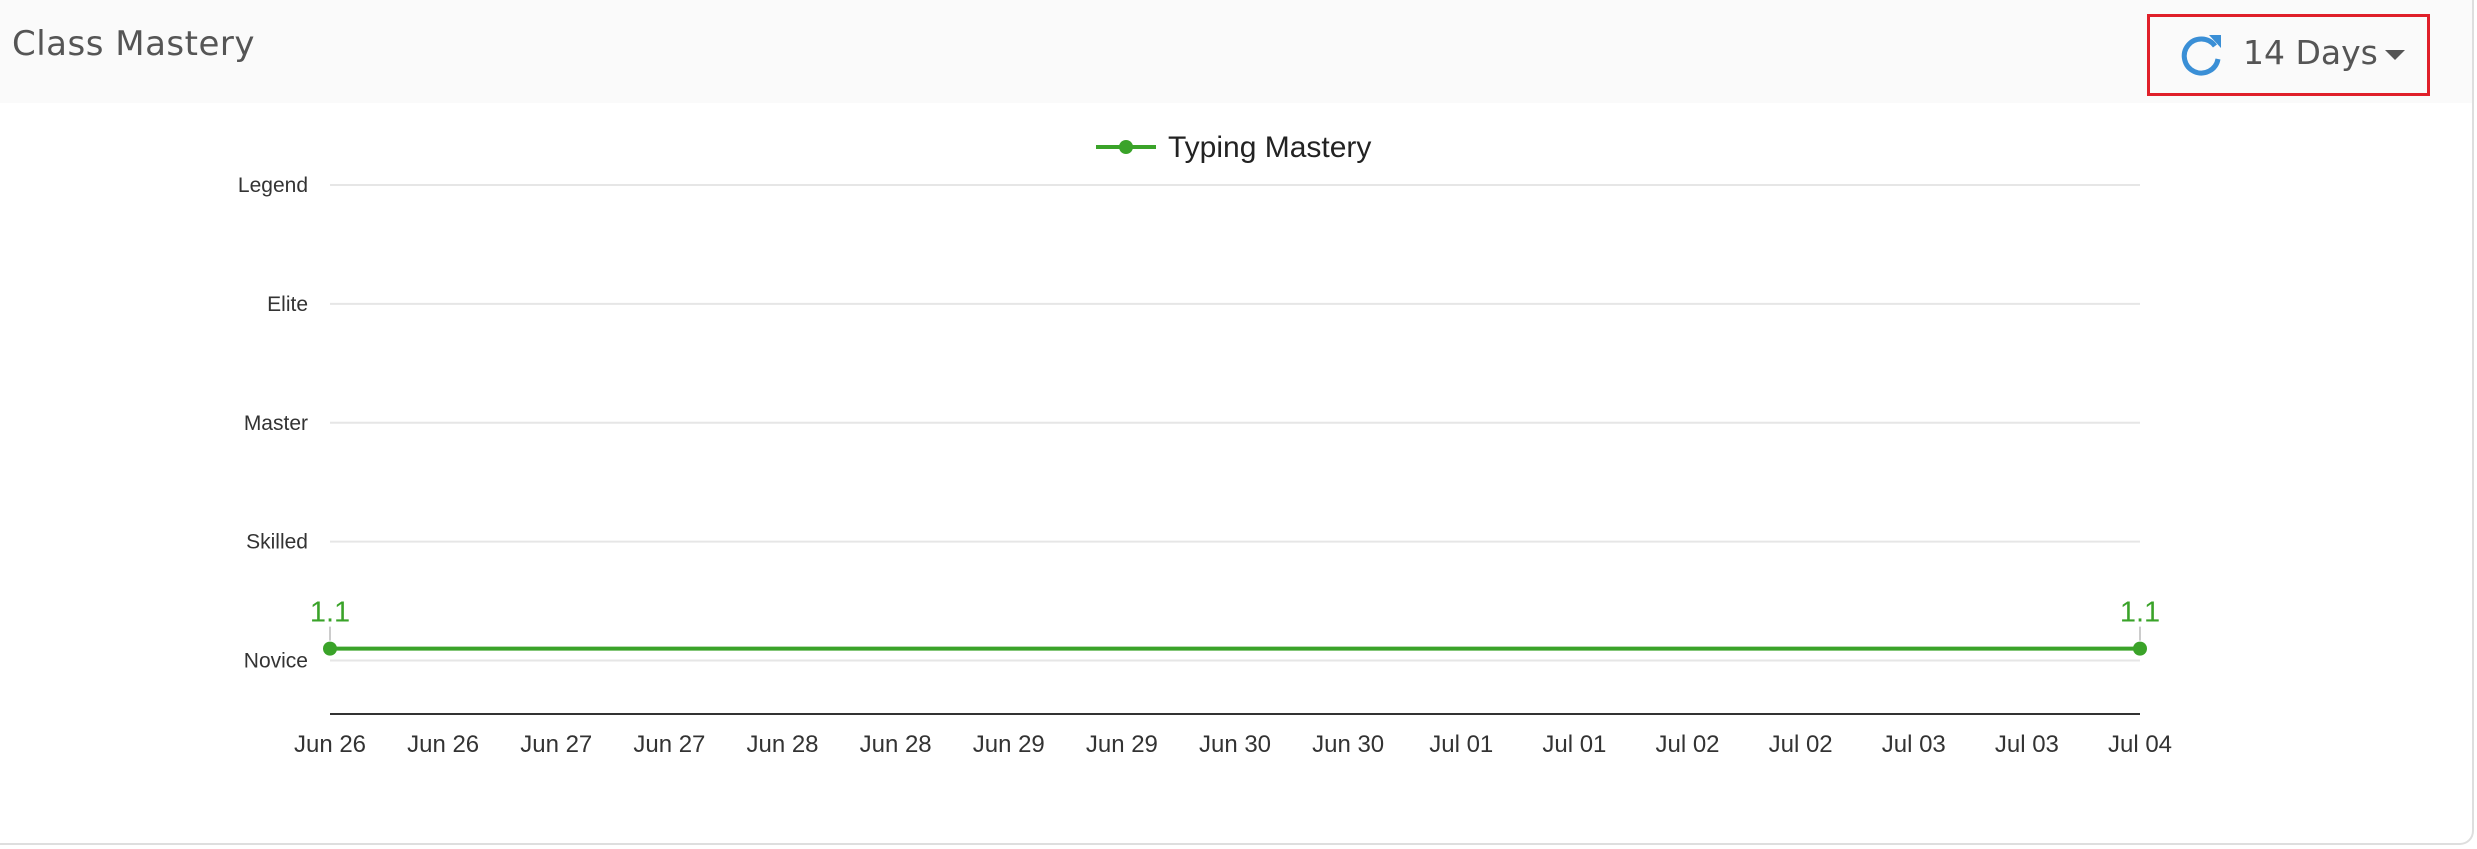 Image resolution: width=2477 pixels, height=849 pixels. What do you see at coordinates (1126, 147) in the screenshot?
I see `legend-marker` at bounding box center [1126, 147].